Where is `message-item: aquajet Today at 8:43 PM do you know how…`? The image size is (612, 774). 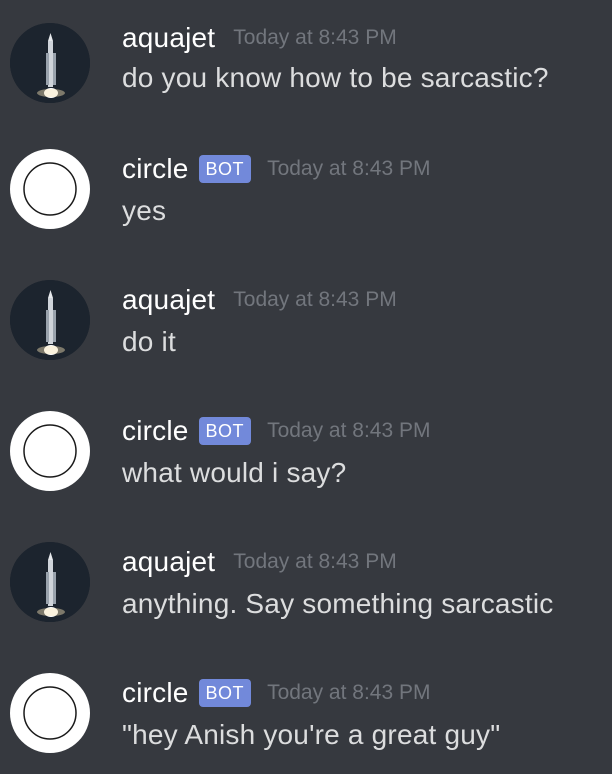 message-item: aquajet Today at 8:43 PM do you know how… is located at coordinates (306, 64).